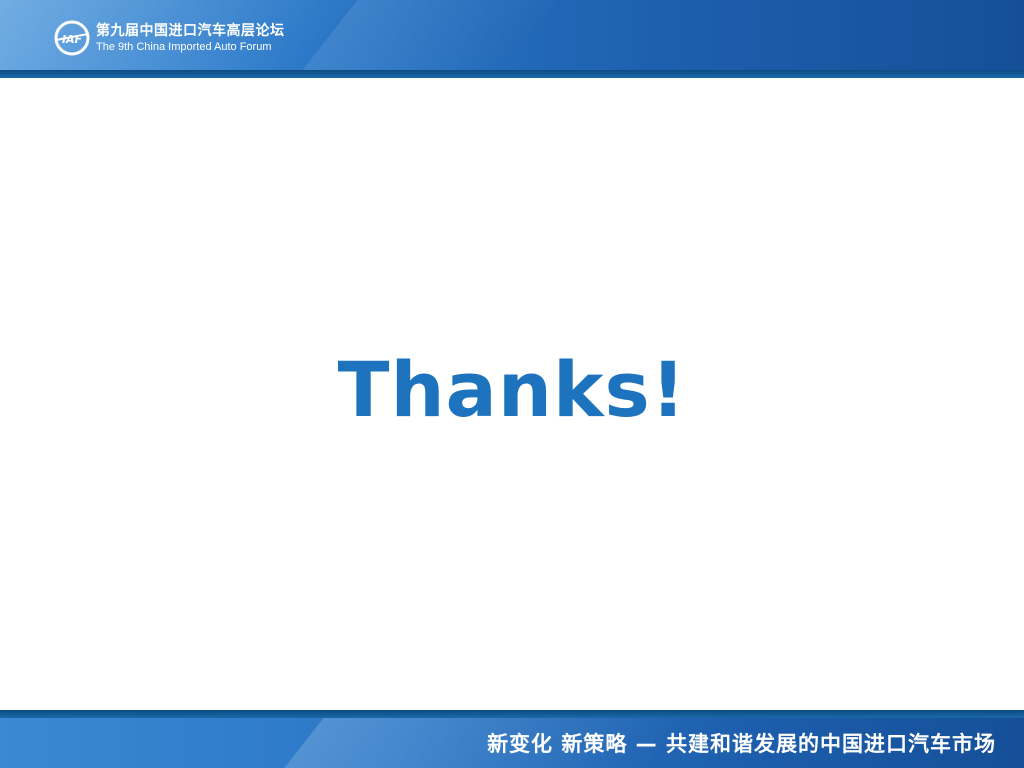 Image resolution: width=1024 pixels, height=768 pixels. I want to click on logo-letters: IAF, so click(72, 39).